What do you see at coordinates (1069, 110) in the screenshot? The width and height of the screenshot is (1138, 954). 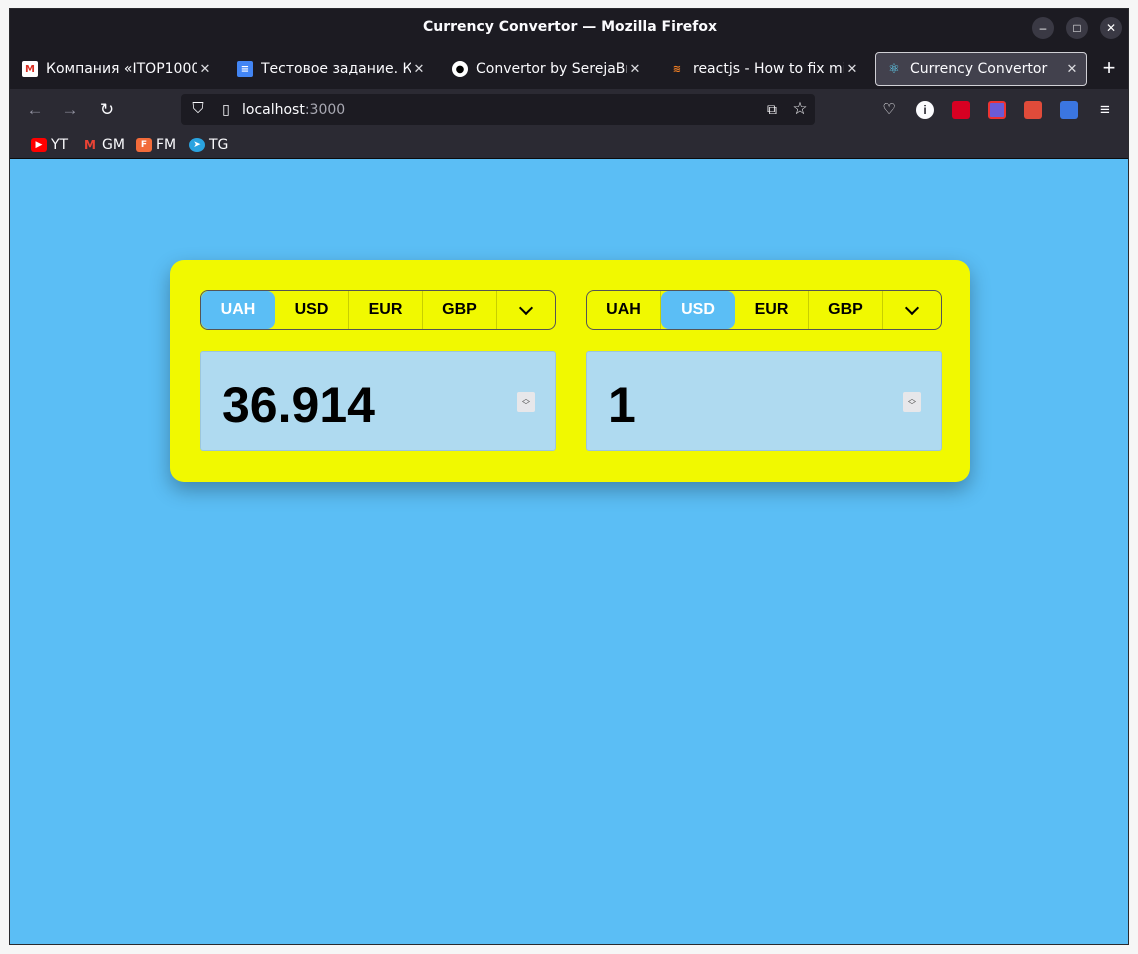 I see `translator-extension-icon` at bounding box center [1069, 110].